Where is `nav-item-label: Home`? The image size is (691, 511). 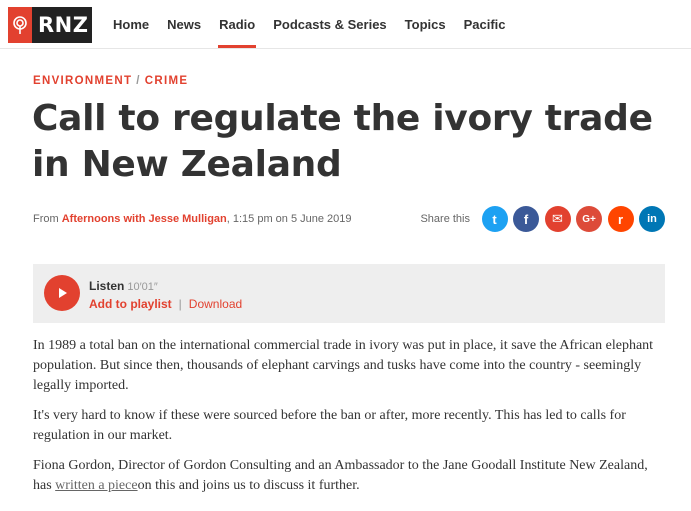 nav-item-label: Home is located at coordinates (131, 24).